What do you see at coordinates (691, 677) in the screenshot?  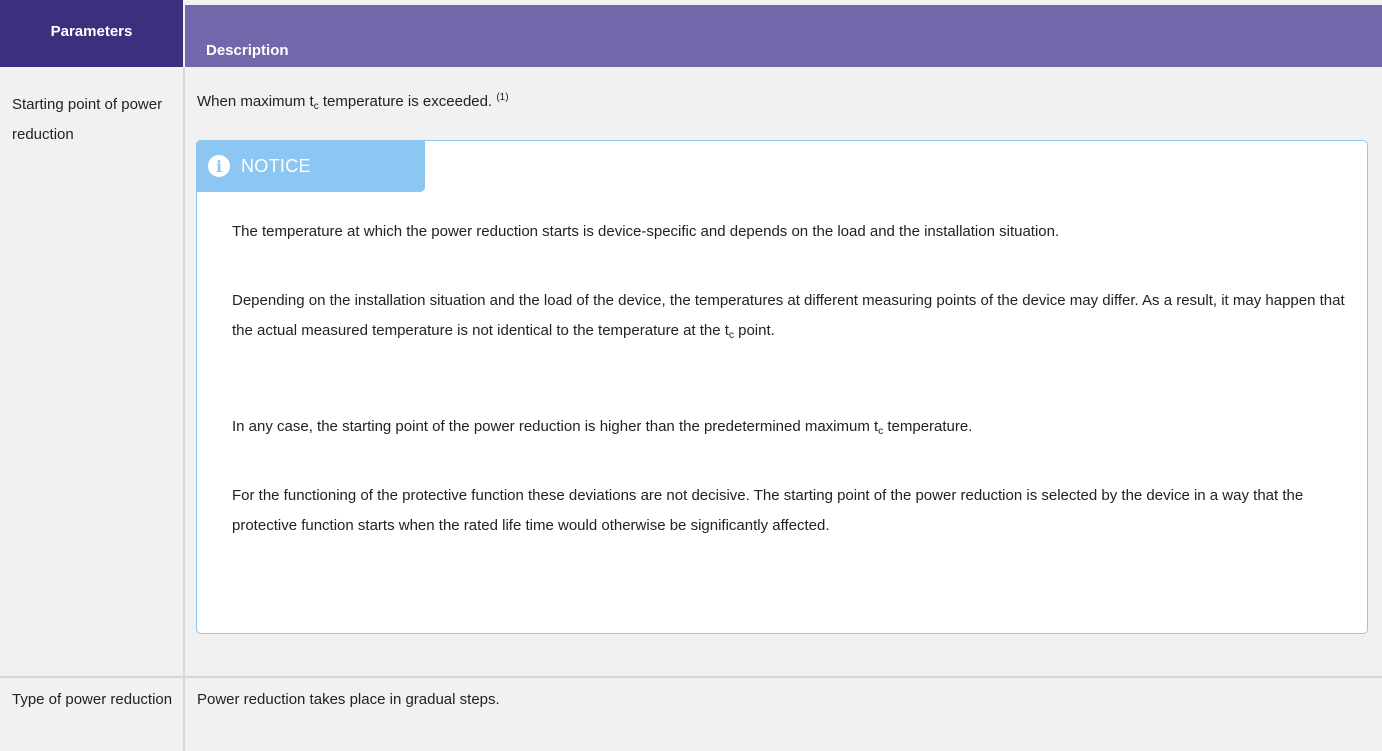 I see `row-divider` at bounding box center [691, 677].